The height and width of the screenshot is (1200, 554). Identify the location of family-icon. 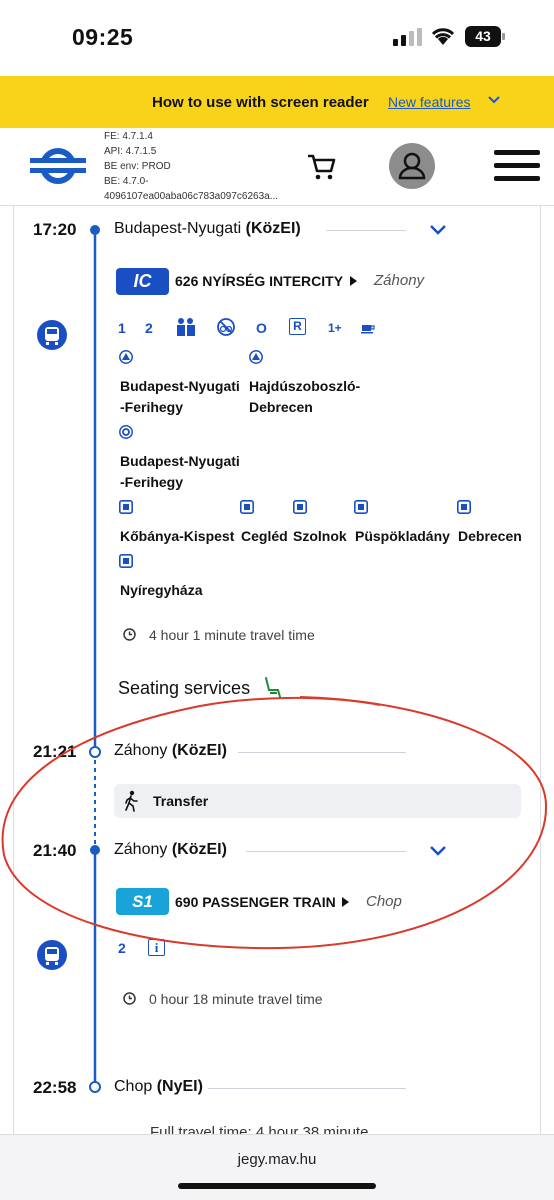
(186, 327).